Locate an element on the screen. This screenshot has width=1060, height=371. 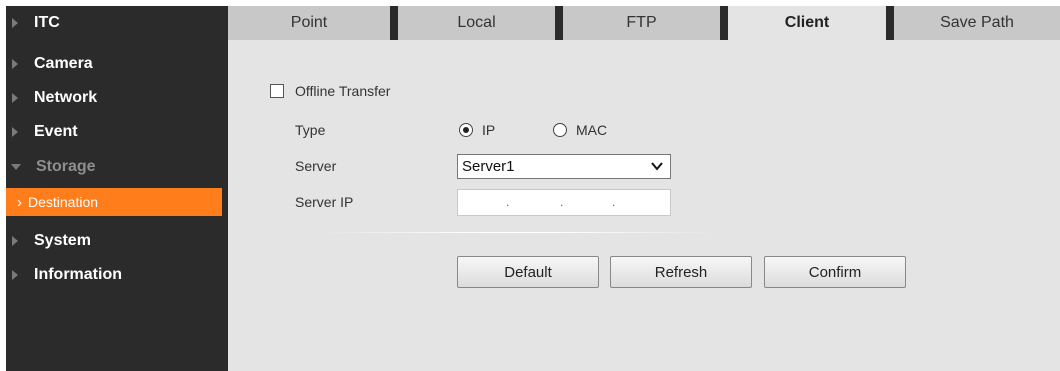
offline-transfer-label: Offline Transfer is located at coordinates (343, 91).